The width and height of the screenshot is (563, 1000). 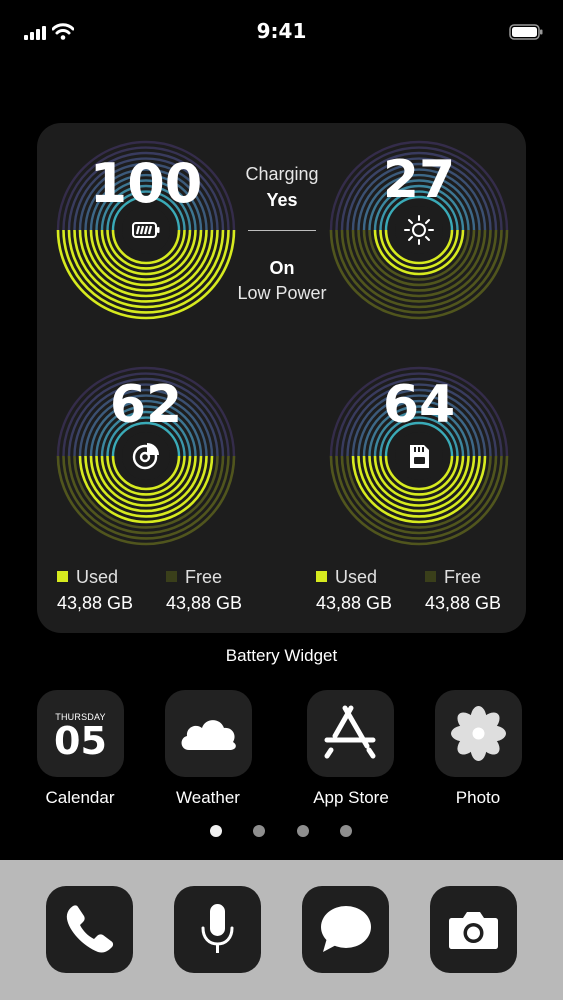 I want to click on cloud-icon, so click(x=208, y=735).